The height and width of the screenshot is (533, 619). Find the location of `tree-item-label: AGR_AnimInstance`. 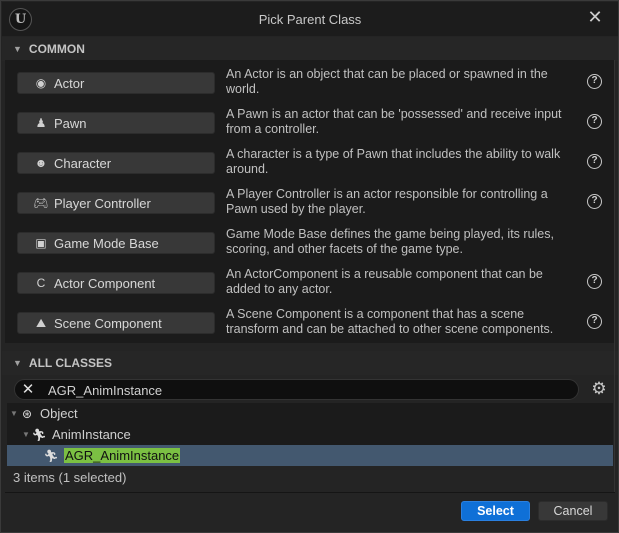

tree-item-label: AGR_AnimInstance is located at coordinates (122, 455).